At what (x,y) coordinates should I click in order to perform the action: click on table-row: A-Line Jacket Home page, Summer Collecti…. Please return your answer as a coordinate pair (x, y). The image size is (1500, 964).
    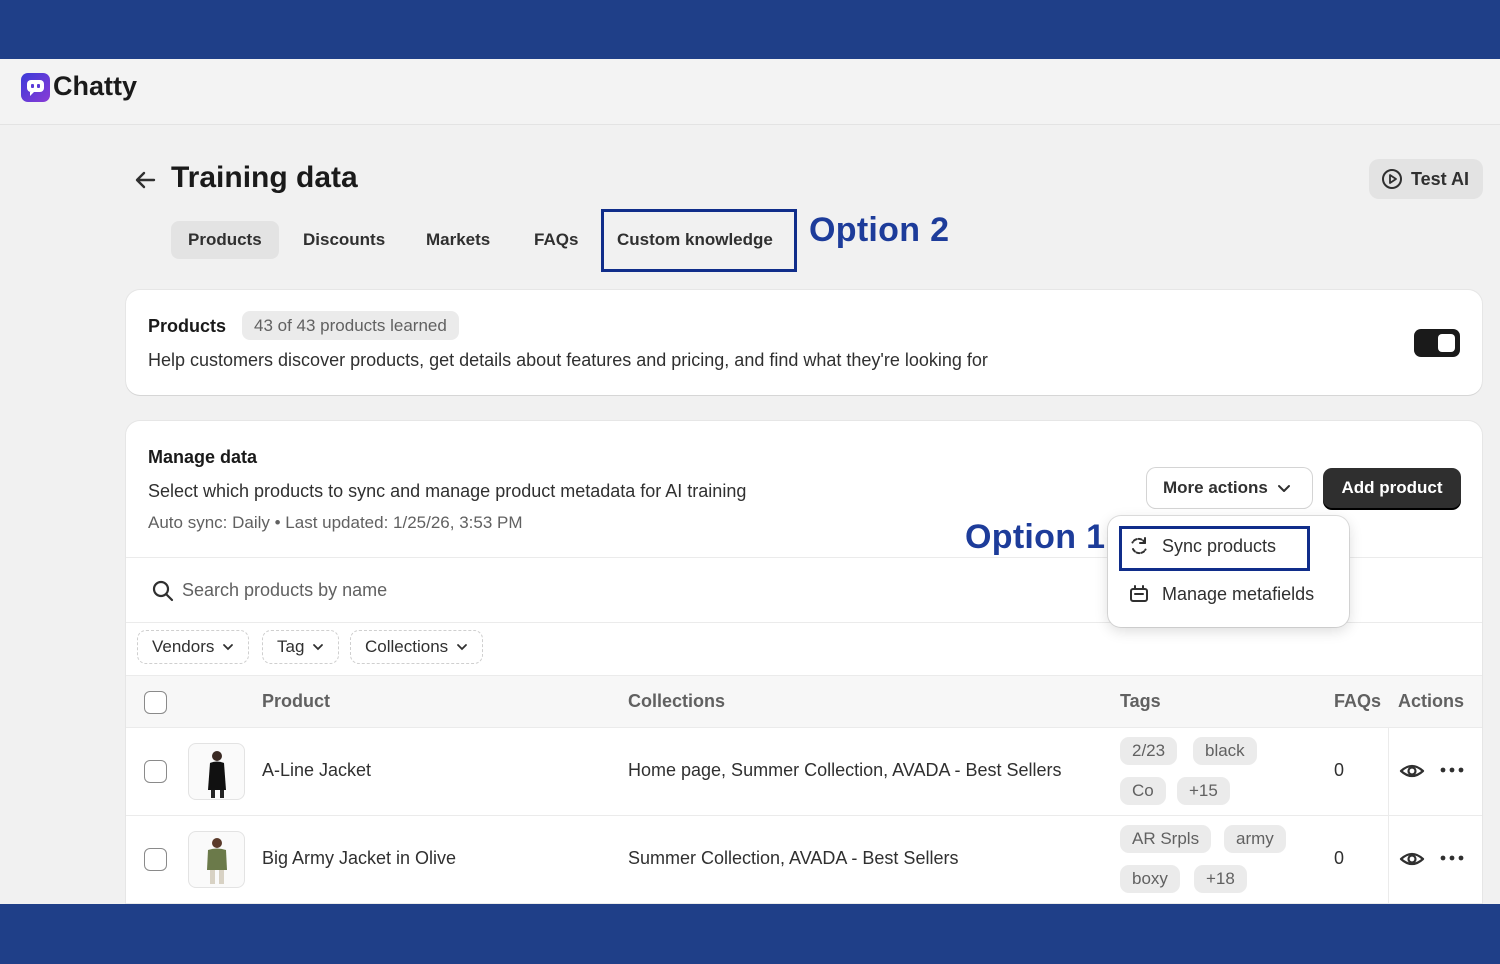
    Looking at the image, I should click on (804, 772).